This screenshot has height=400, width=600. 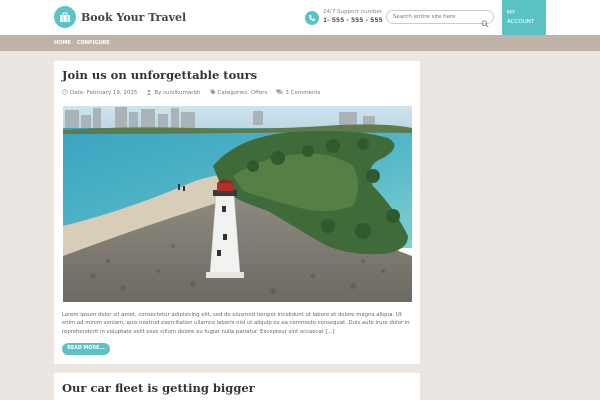 I want to click on user-icon, so click(x=149, y=93).